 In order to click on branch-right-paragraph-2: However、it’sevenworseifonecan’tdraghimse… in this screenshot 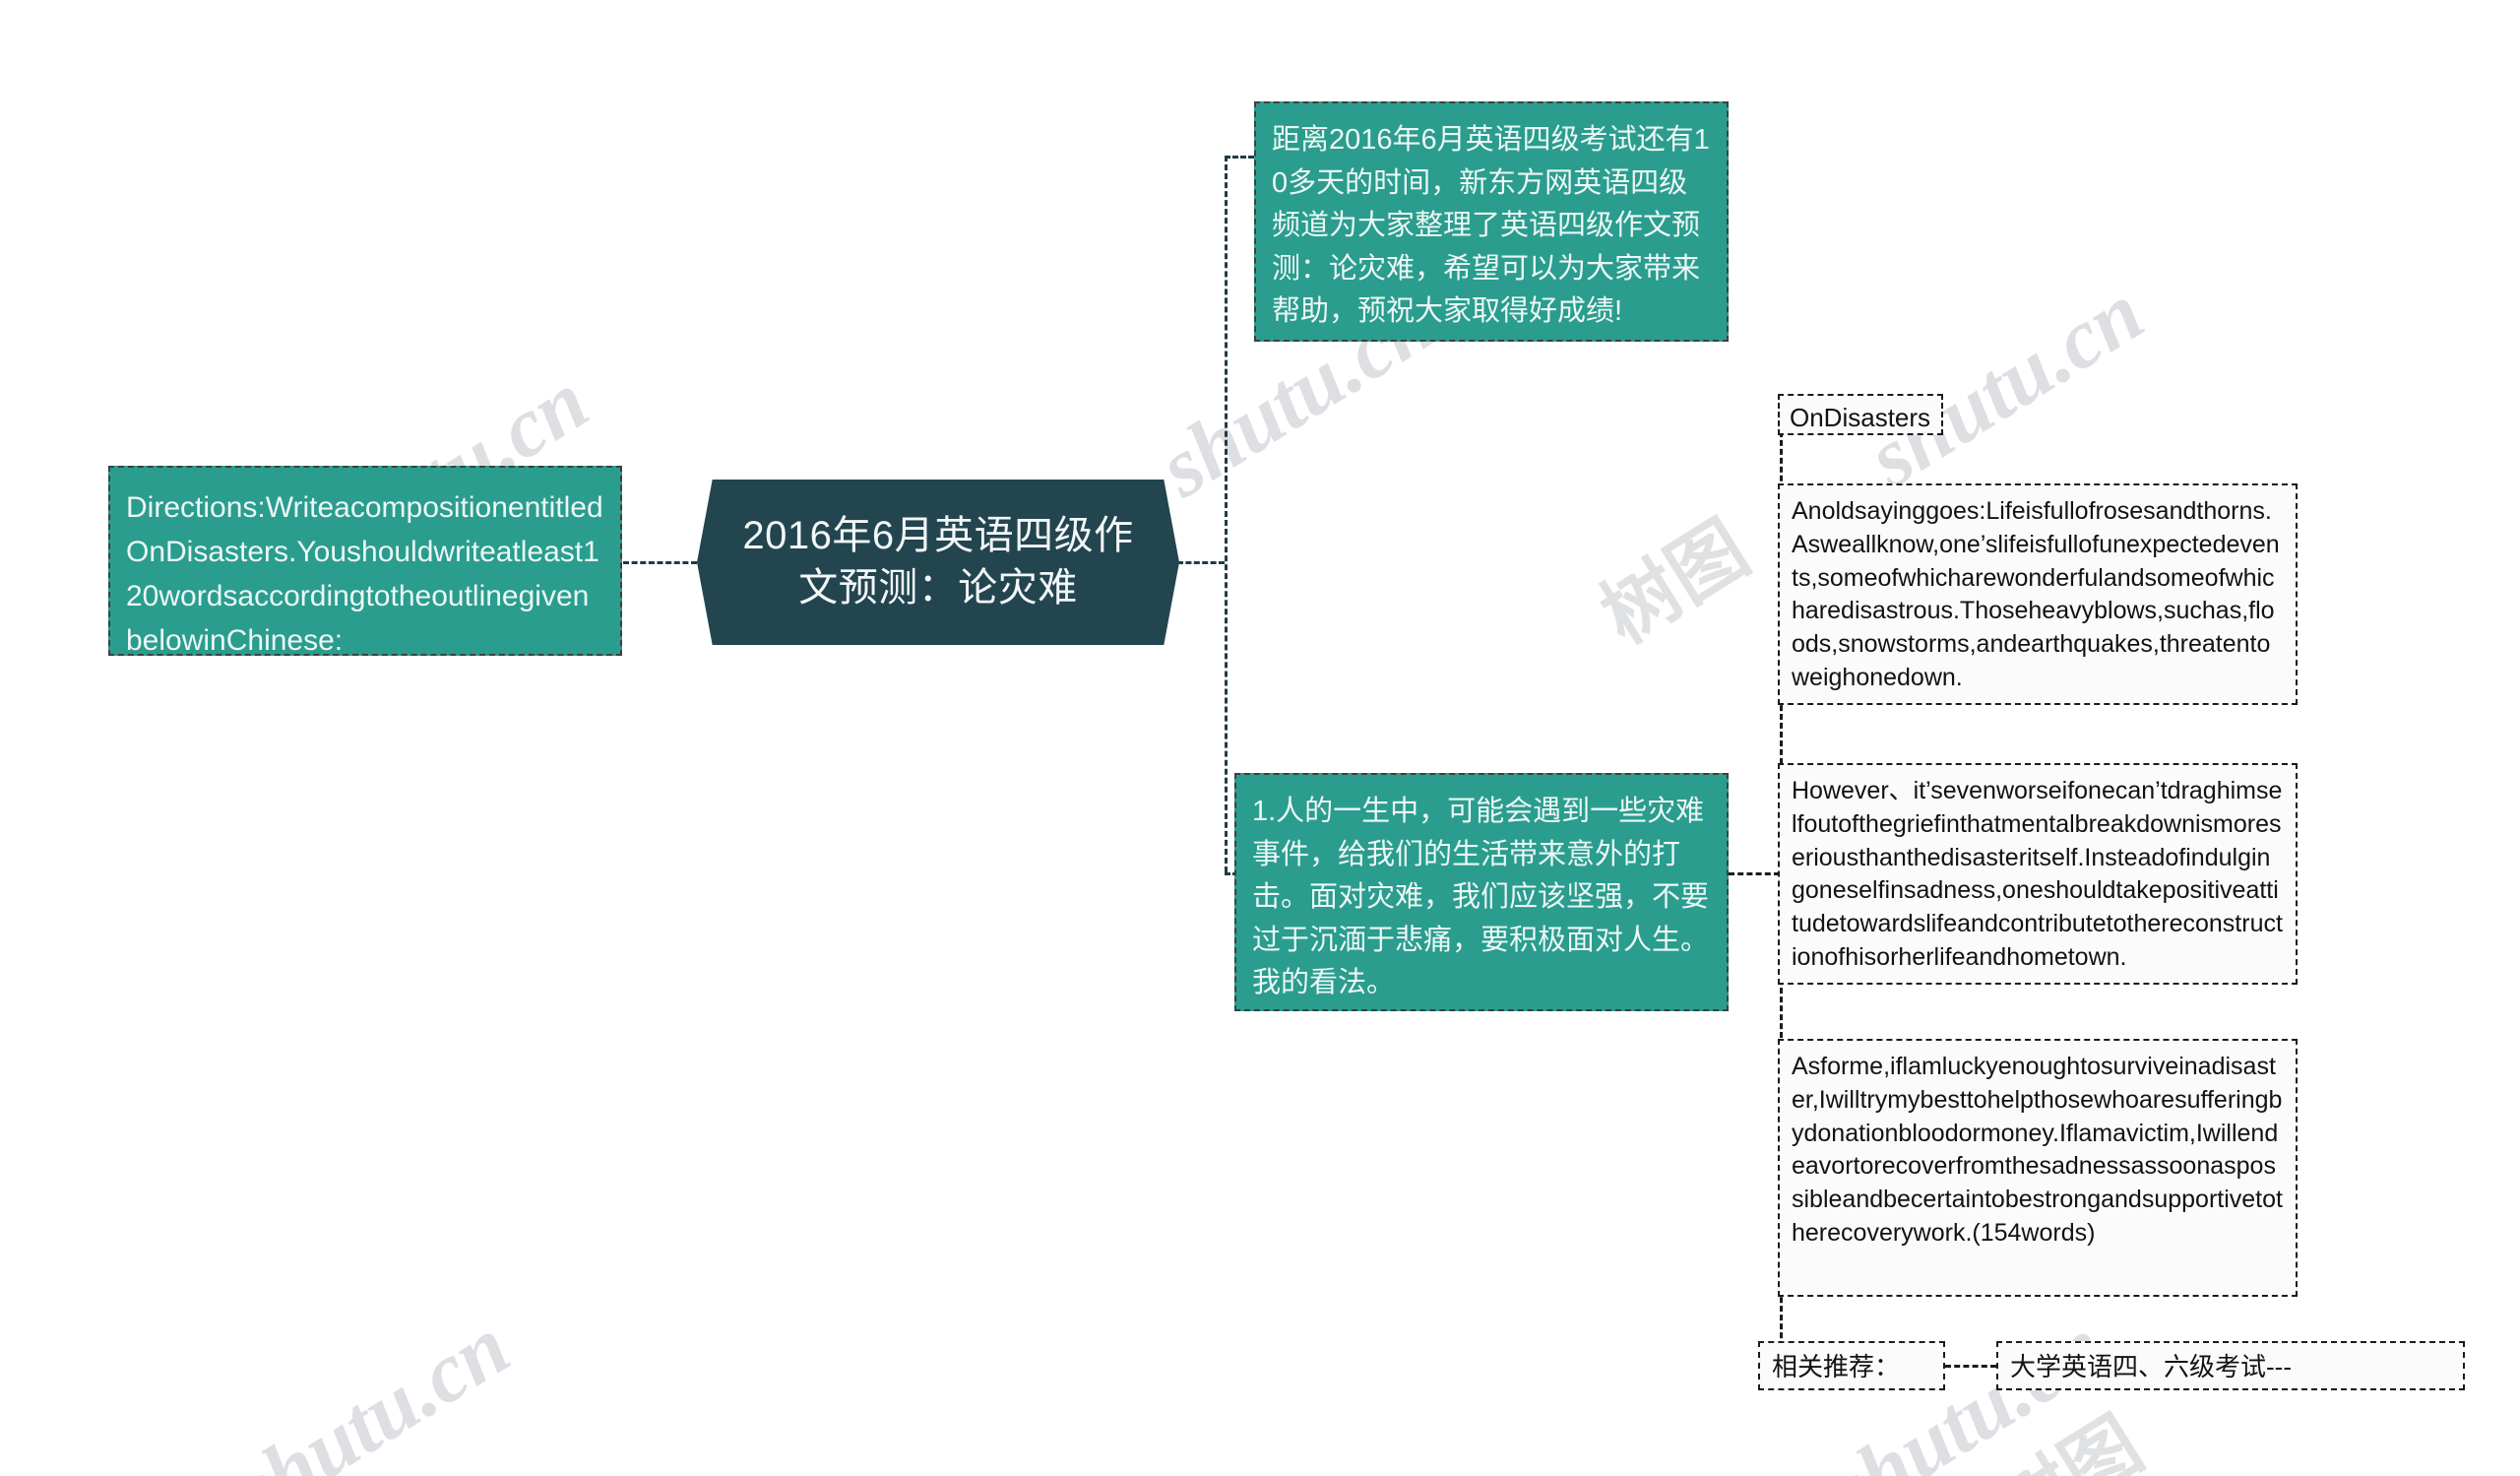, I will do `click(2038, 874)`.